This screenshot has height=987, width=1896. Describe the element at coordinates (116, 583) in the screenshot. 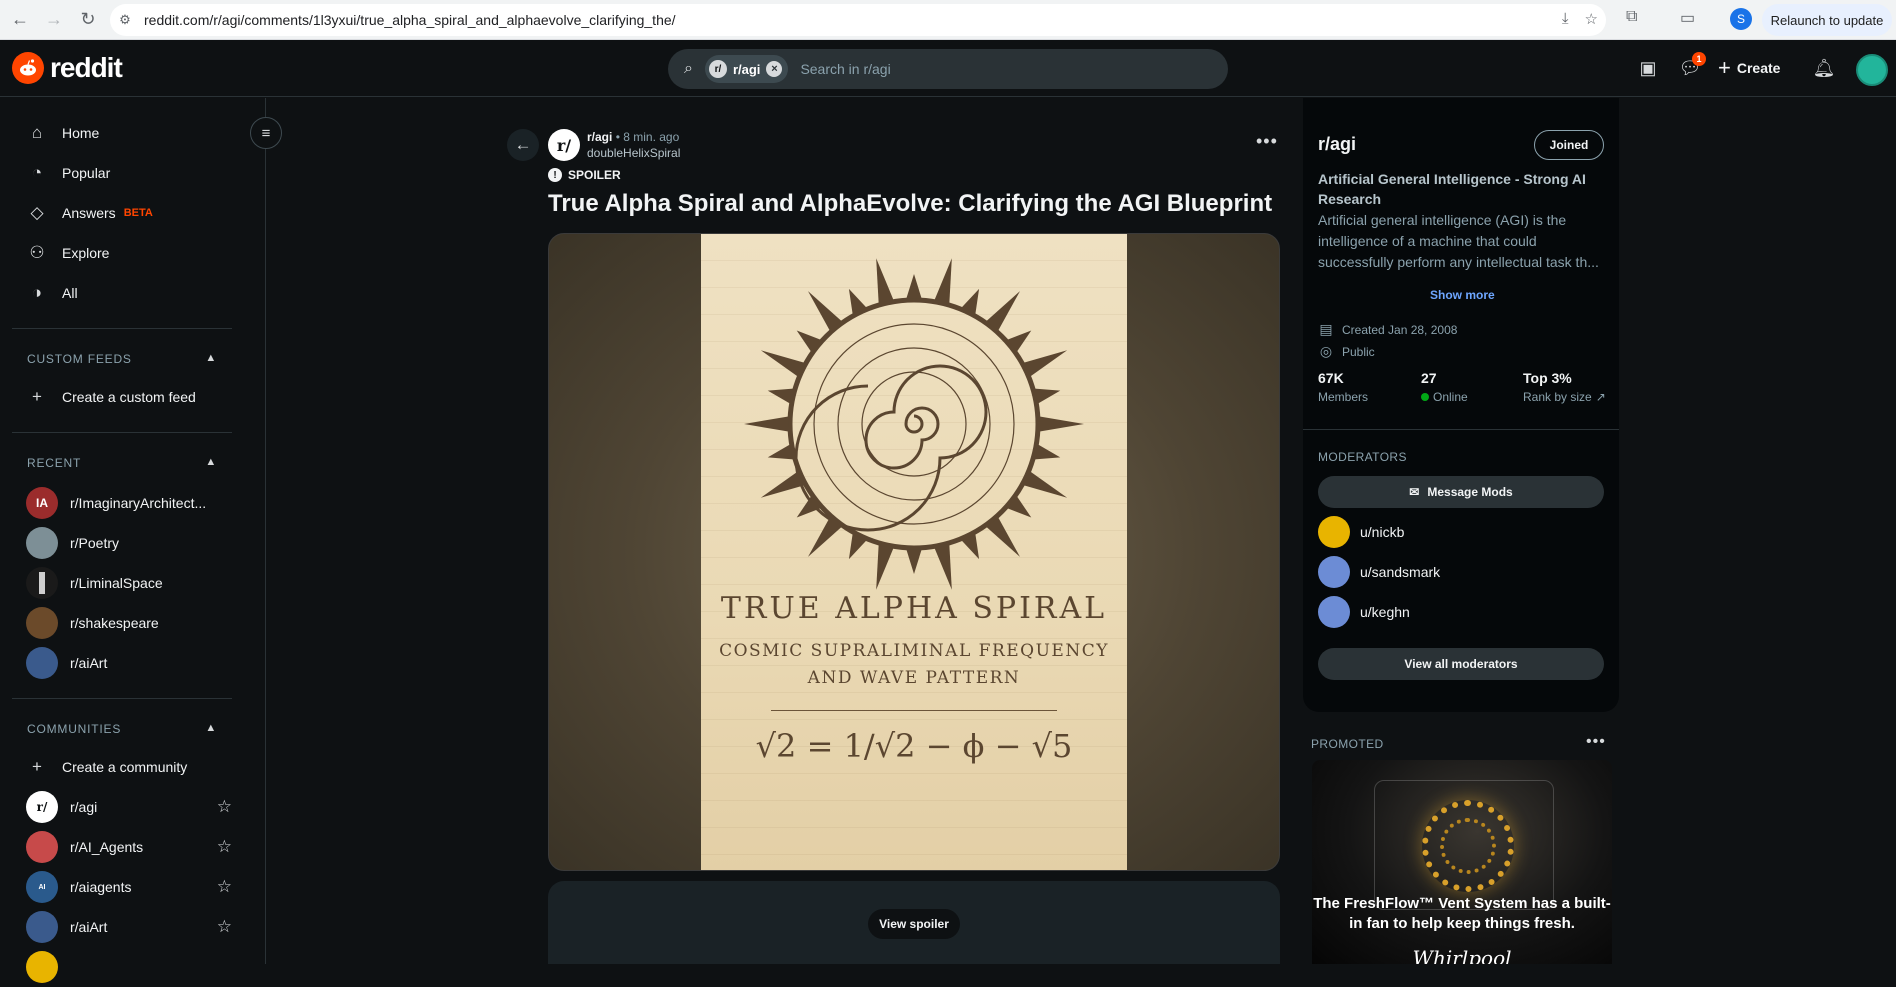

I see `recent-label: r/LiminalSpace` at that location.